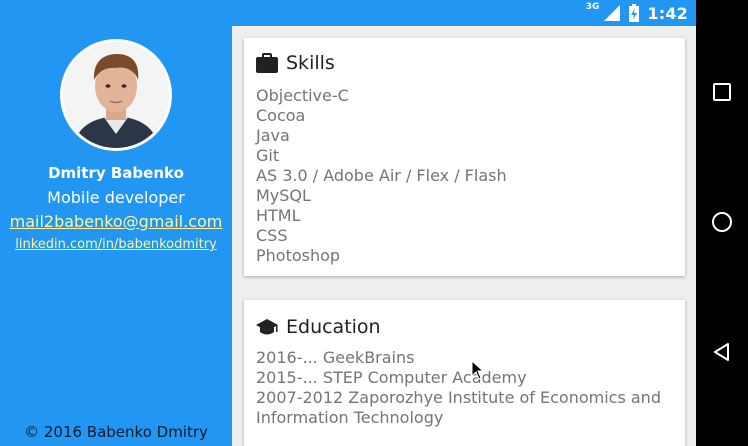 Image resolution: width=748 pixels, height=446 pixels. I want to click on recents-button, so click(722, 92).